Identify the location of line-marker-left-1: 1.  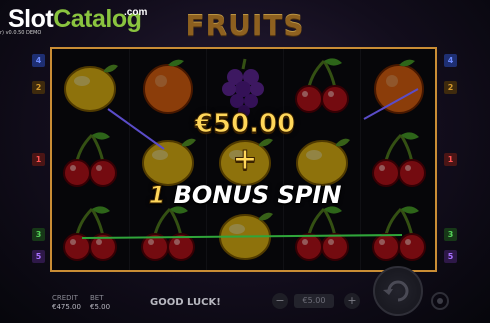
(38, 159).